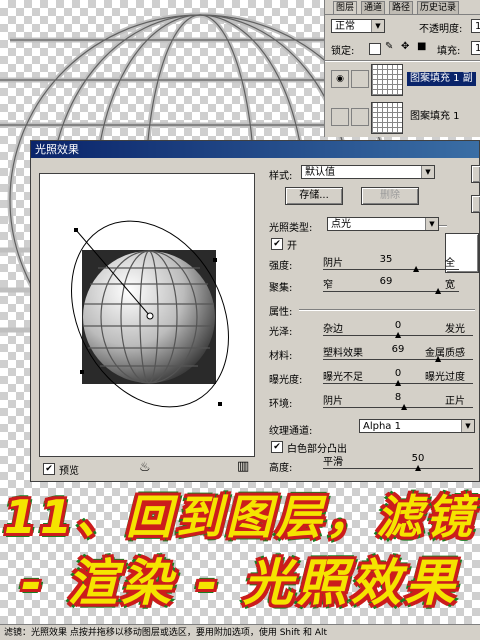 The image size is (480, 640). I want to click on material-value: 69, so click(398, 349).